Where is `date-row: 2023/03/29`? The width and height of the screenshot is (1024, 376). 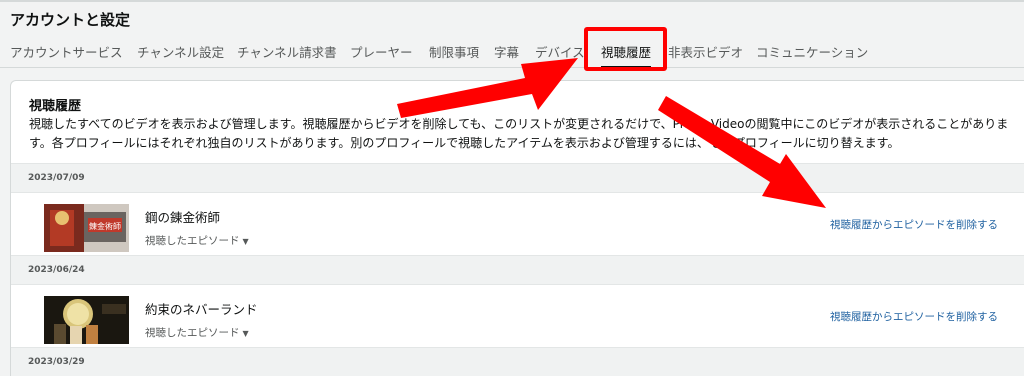 date-row: 2023/03/29 is located at coordinates (517, 361).